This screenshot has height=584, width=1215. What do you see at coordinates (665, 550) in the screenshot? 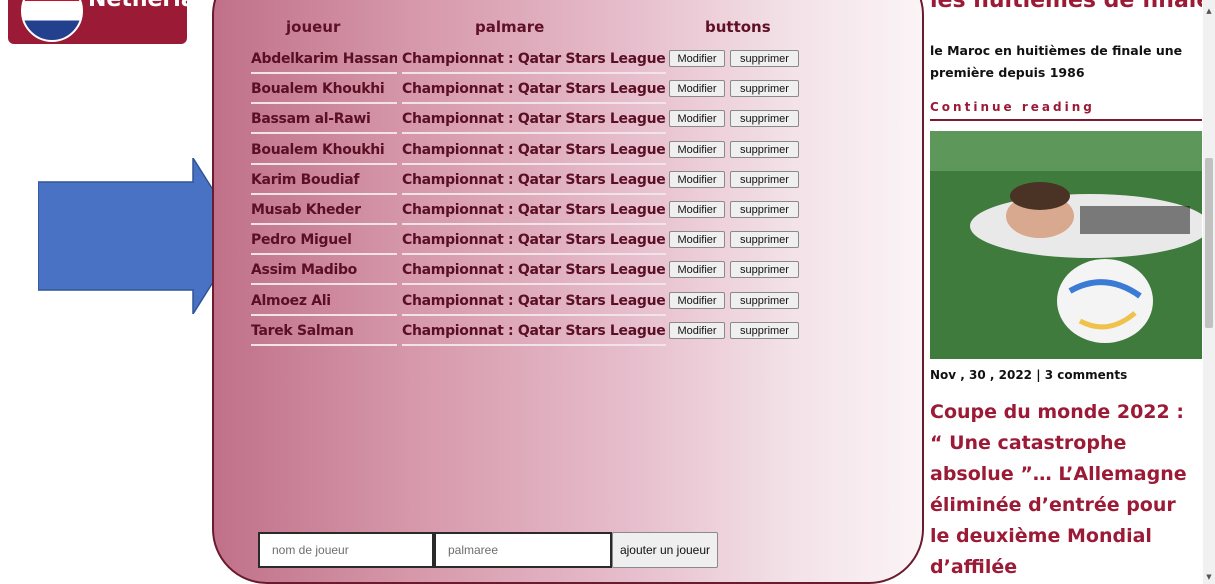
I see `add-player-button: ajouter un joueur` at bounding box center [665, 550].